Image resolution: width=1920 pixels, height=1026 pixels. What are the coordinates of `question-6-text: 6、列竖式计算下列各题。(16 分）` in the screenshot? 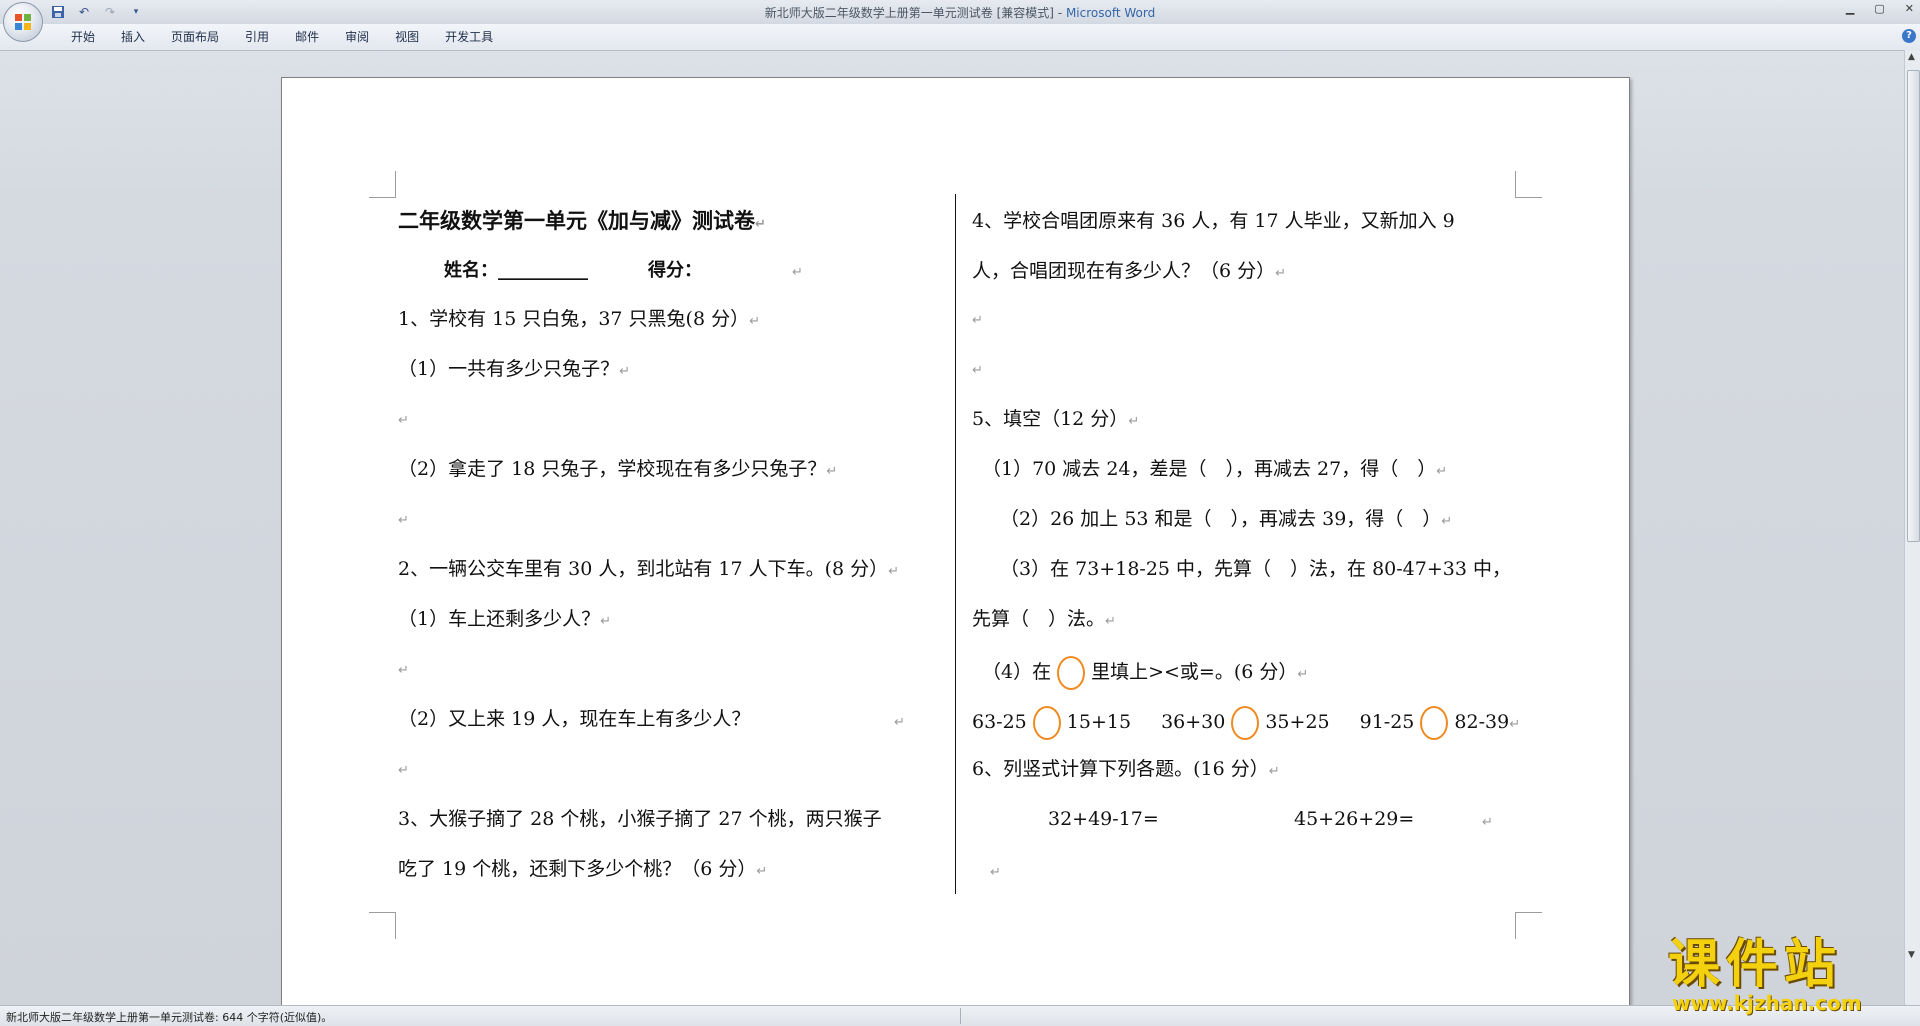 It's located at (1120, 769).